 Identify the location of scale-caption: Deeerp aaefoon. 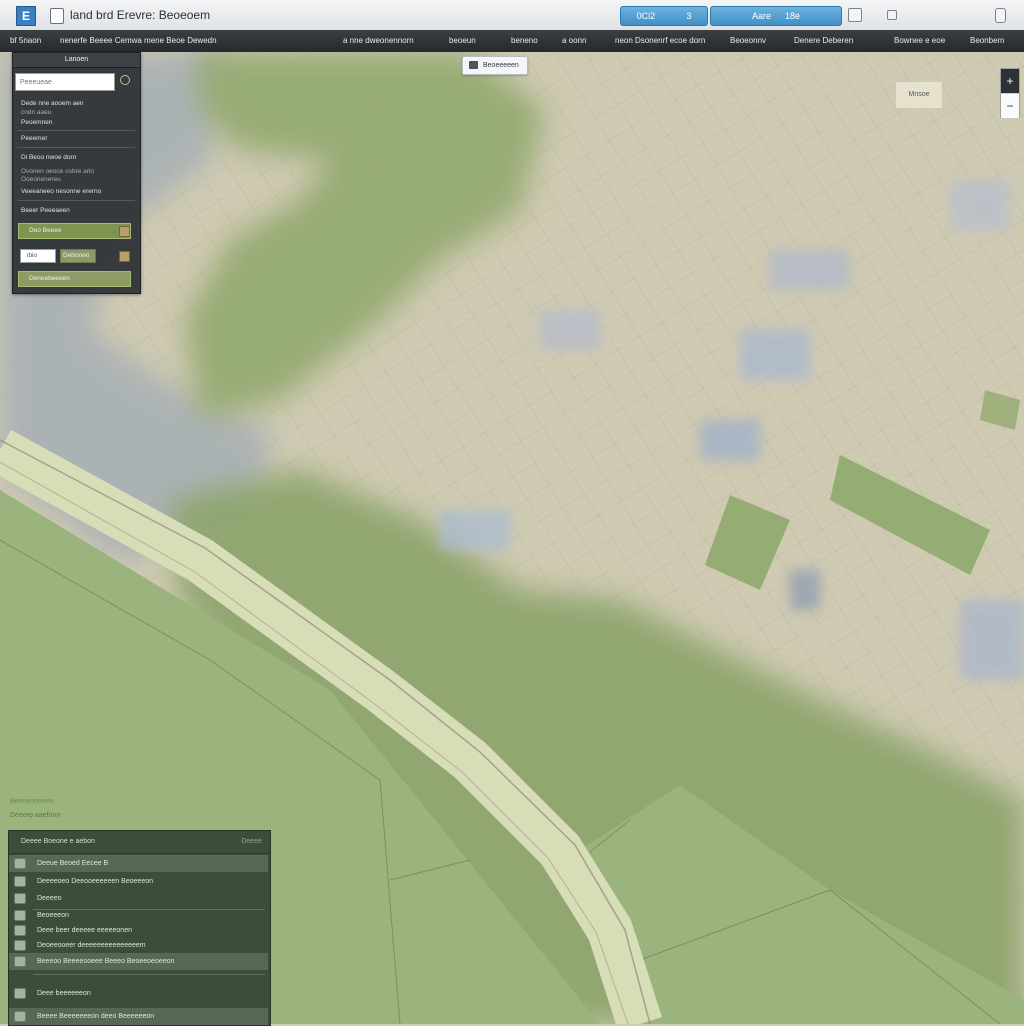
(35, 815).